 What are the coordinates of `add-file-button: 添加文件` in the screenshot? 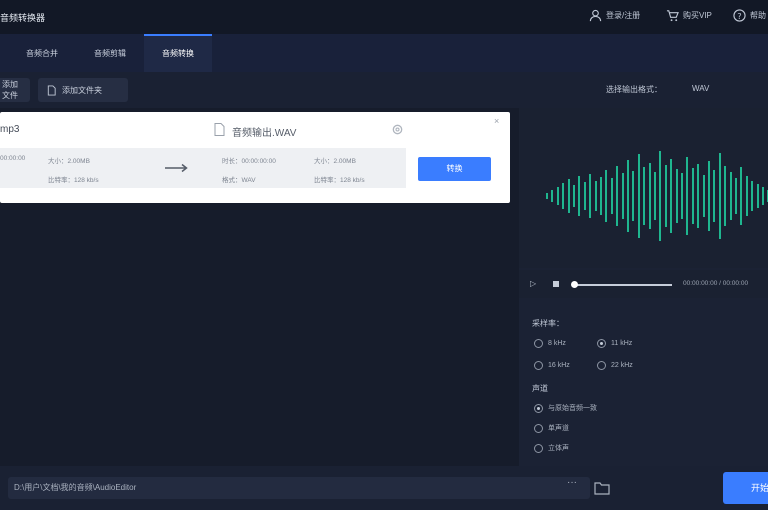 It's located at (15, 90).